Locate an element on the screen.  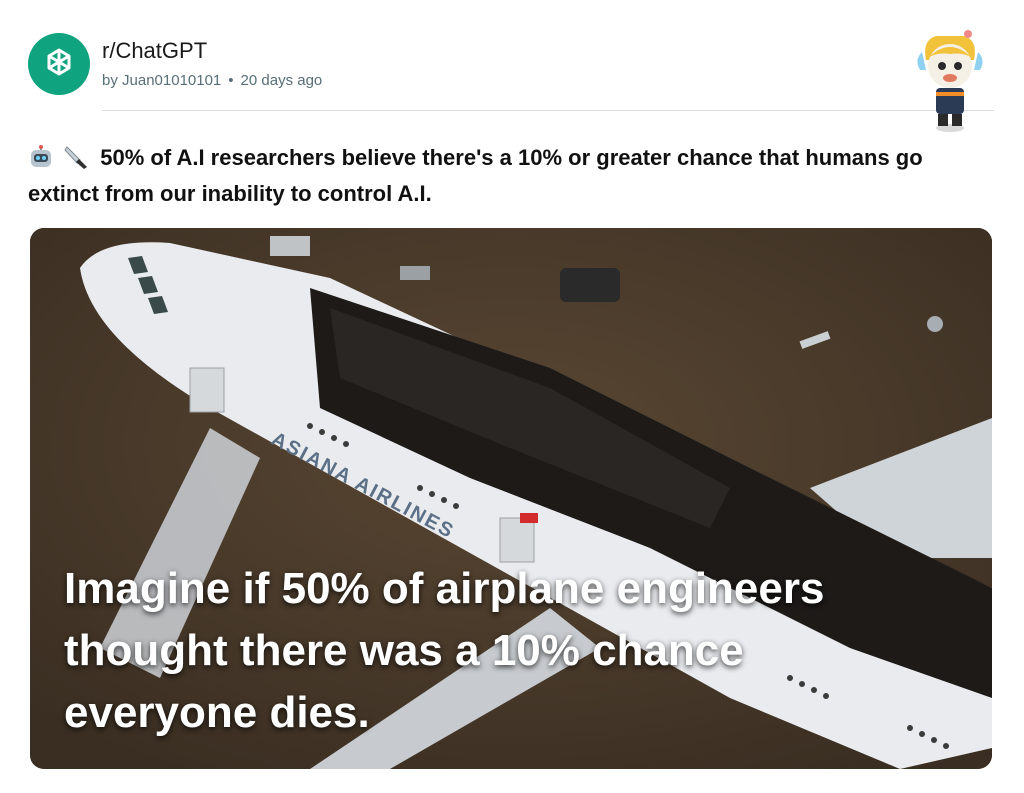
post-meta: by Juan01010101 • 20 days ago is located at coordinates (212, 80).